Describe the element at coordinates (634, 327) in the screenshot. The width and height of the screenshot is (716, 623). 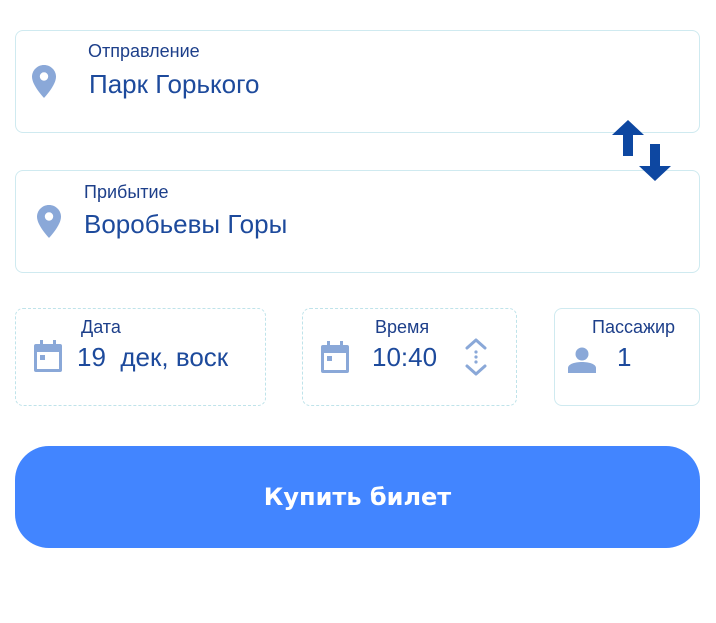
I see `passengers-label: Пассажир` at that location.